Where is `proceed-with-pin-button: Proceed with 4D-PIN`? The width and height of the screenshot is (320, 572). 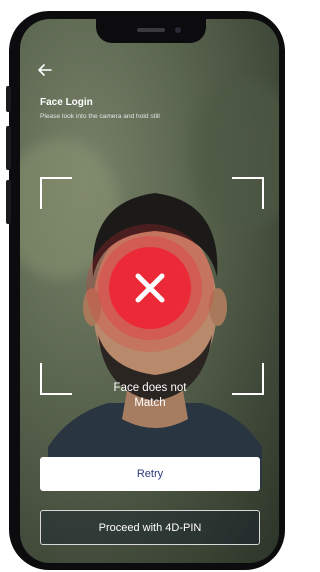 proceed-with-pin-button: Proceed with 4D-PIN is located at coordinates (150, 527).